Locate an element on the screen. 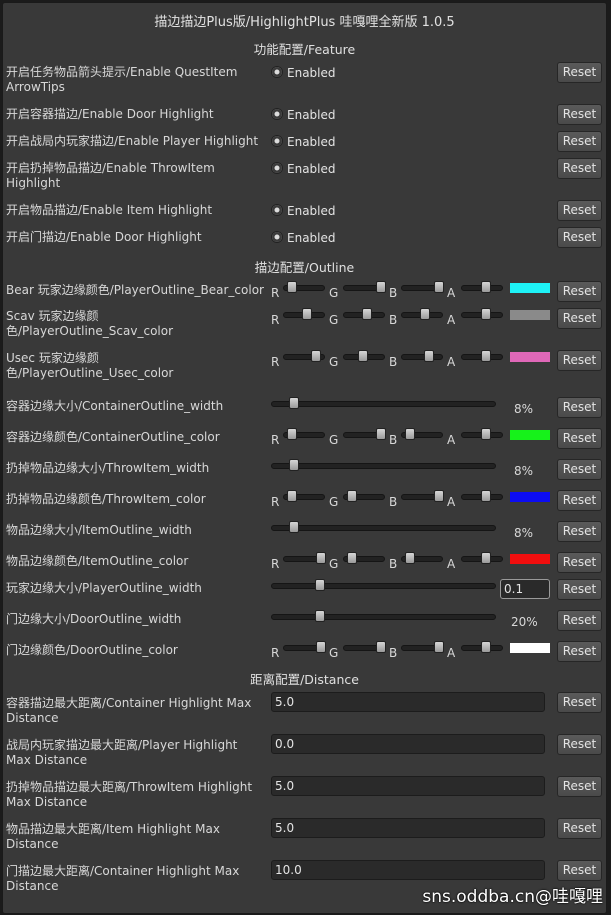 This screenshot has width=611, height=915. distance-input: 0.0 is located at coordinates (408, 744).